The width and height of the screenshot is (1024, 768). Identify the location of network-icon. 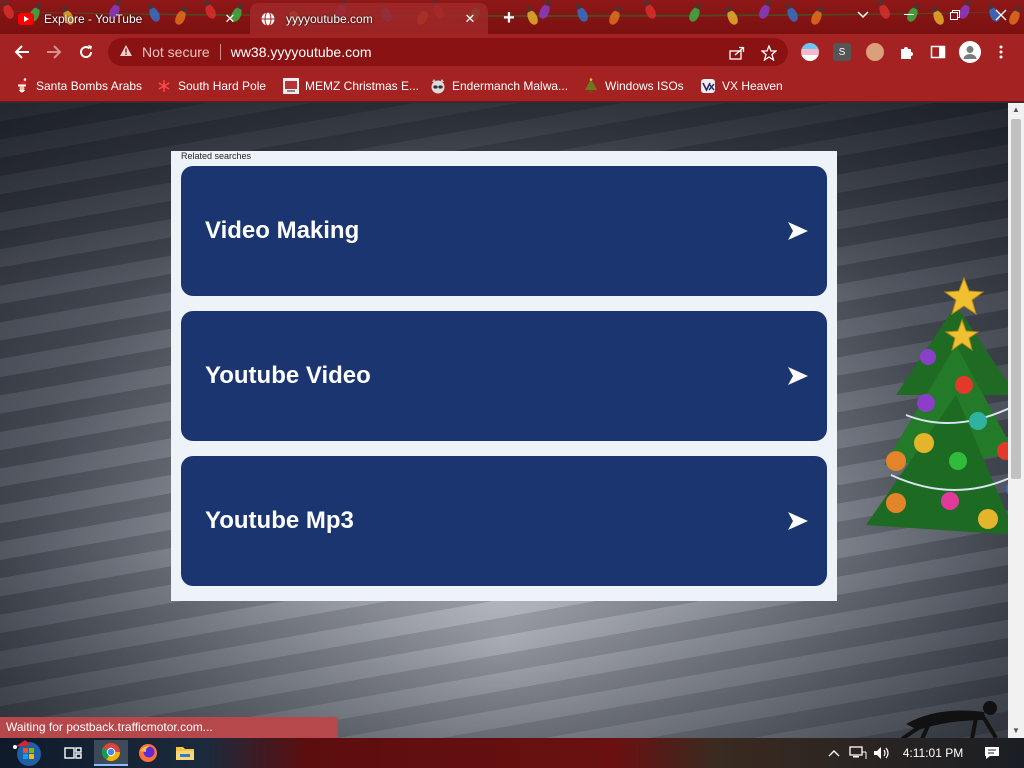
(858, 753).